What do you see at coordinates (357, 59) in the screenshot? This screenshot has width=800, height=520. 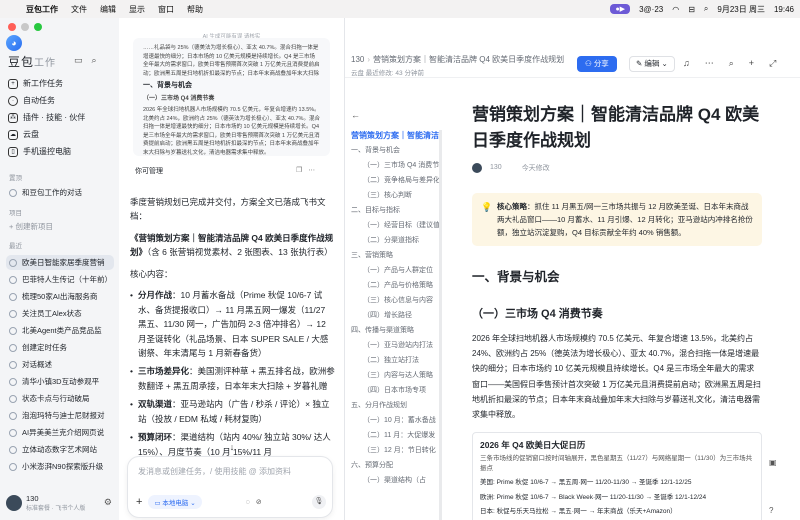 I see `breadcrumb-owner: 130` at bounding box center [357, 59].